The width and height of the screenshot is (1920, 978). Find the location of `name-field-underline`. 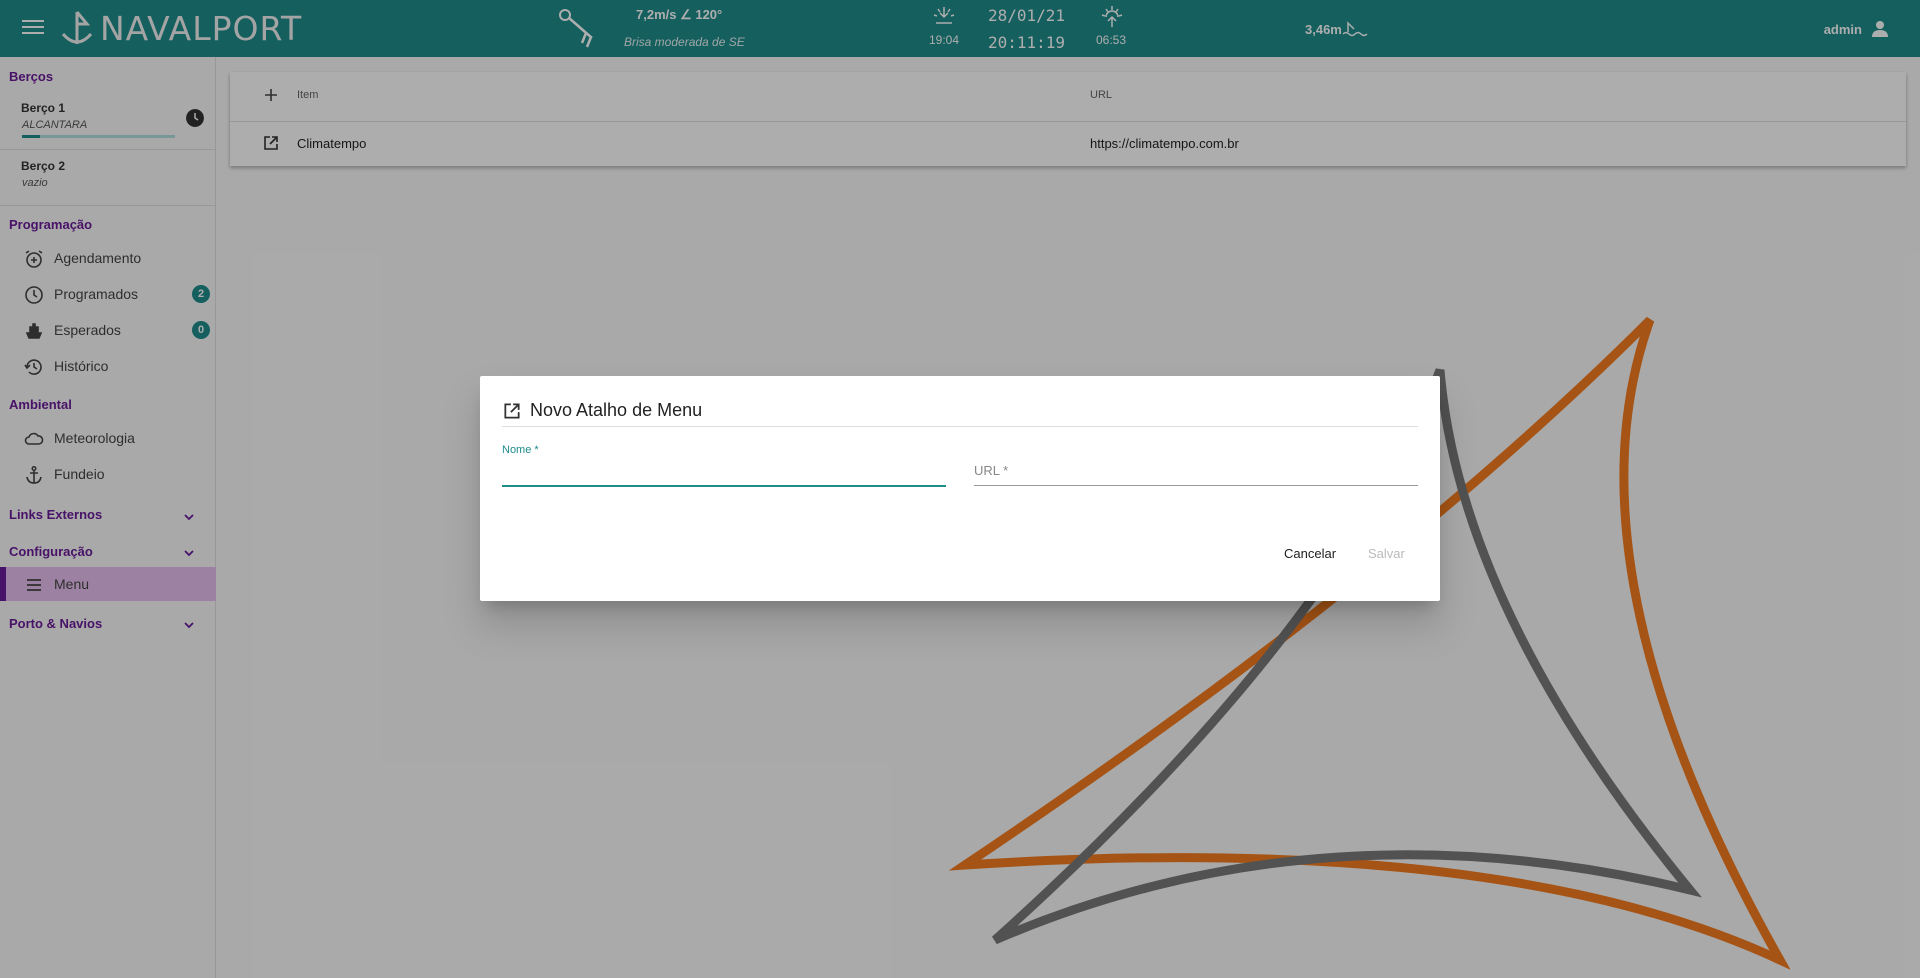

name-field-underline is located at coordinates (724, 486).